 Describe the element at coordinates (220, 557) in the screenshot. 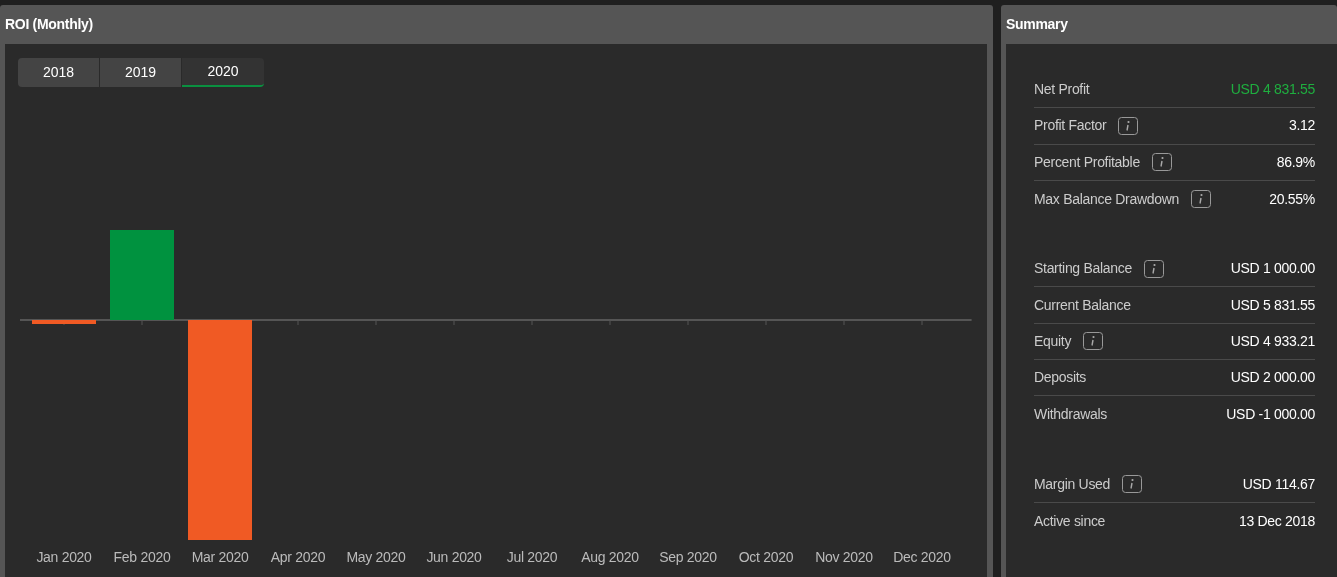

I see `month-label: Mar 2020` at that location.